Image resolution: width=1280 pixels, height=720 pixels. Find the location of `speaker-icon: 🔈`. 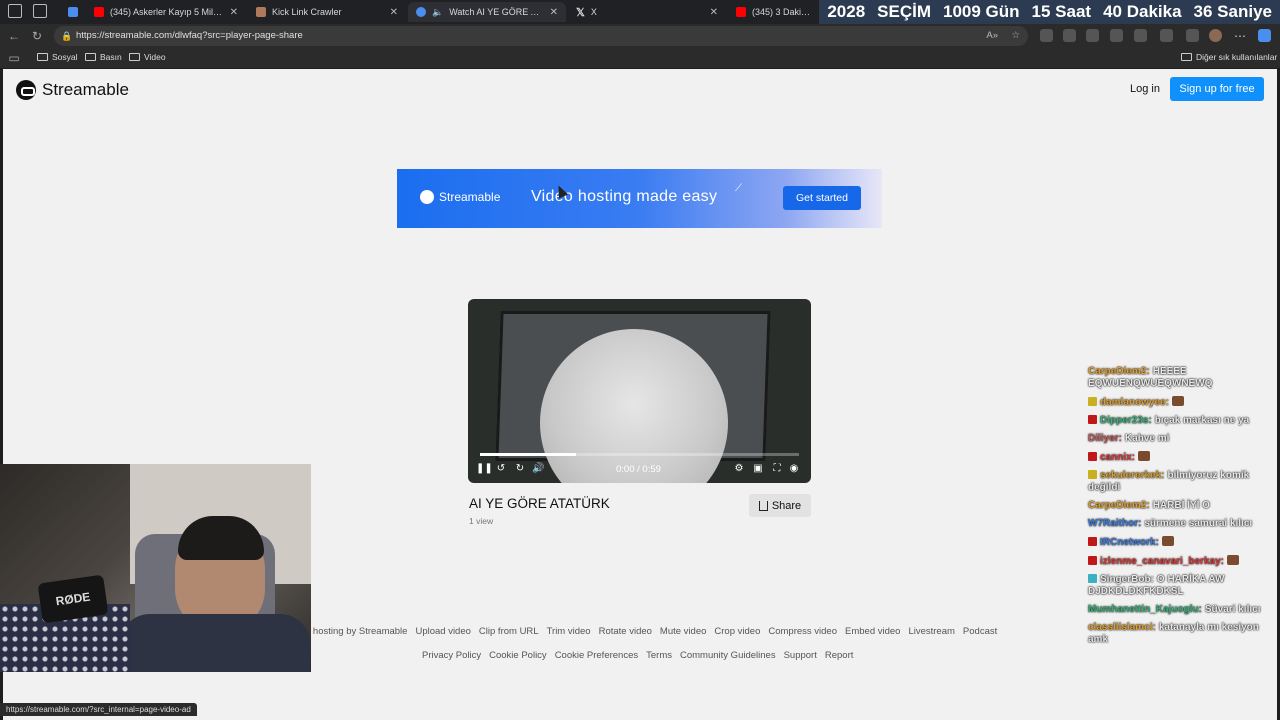

speaker-icon: 🔈 is located at coordinates (437, 12).